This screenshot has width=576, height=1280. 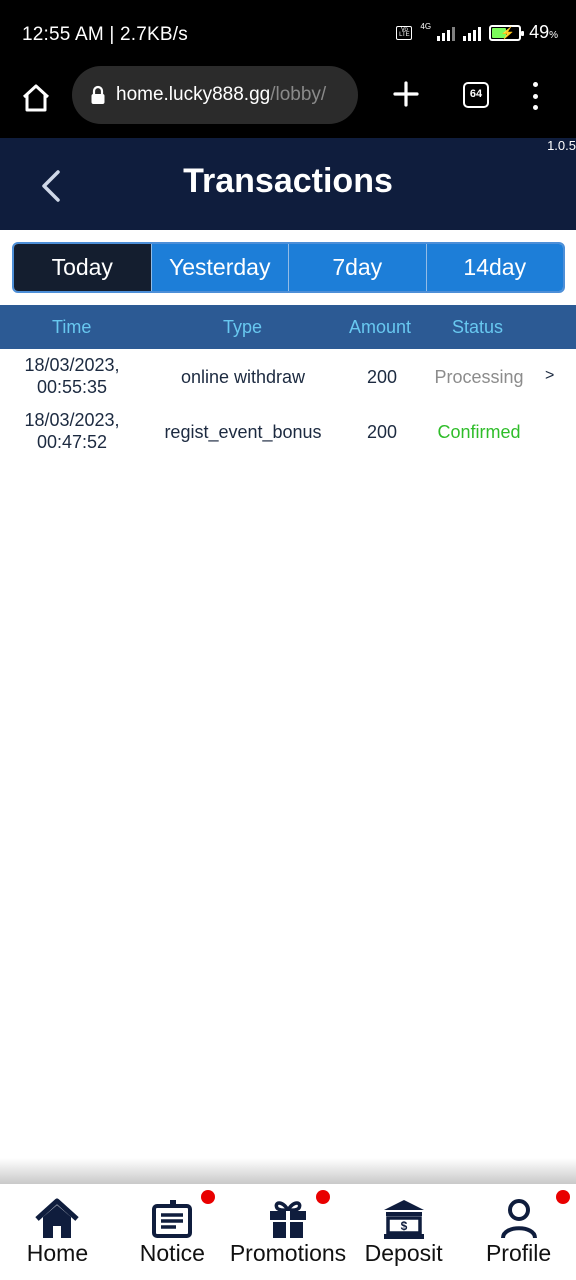 What do you see at coordinates (543, 32) in the screenshot?
I see `battery-percent: 49%` at bounding box center [543, 32].